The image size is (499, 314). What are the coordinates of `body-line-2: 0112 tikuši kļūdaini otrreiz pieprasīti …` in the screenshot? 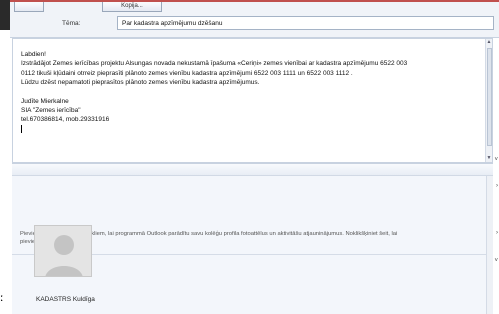 It's located at (187, 73).